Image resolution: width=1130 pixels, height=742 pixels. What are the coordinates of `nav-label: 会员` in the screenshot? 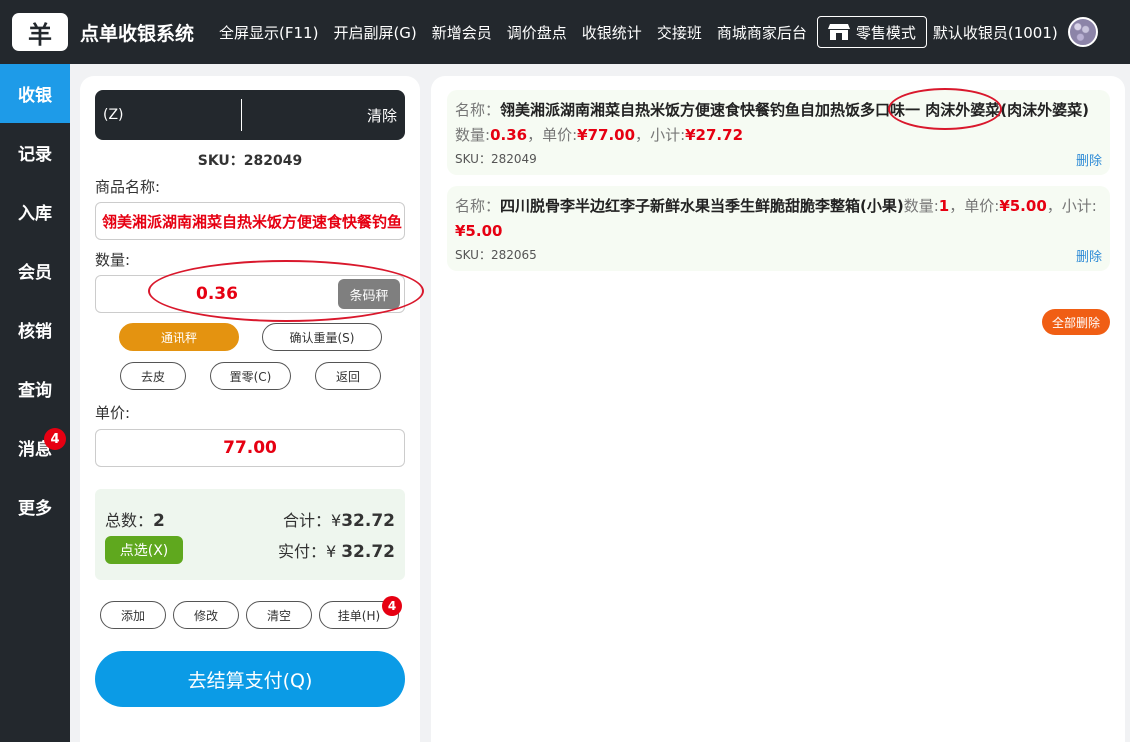 It's located at (35, 273).